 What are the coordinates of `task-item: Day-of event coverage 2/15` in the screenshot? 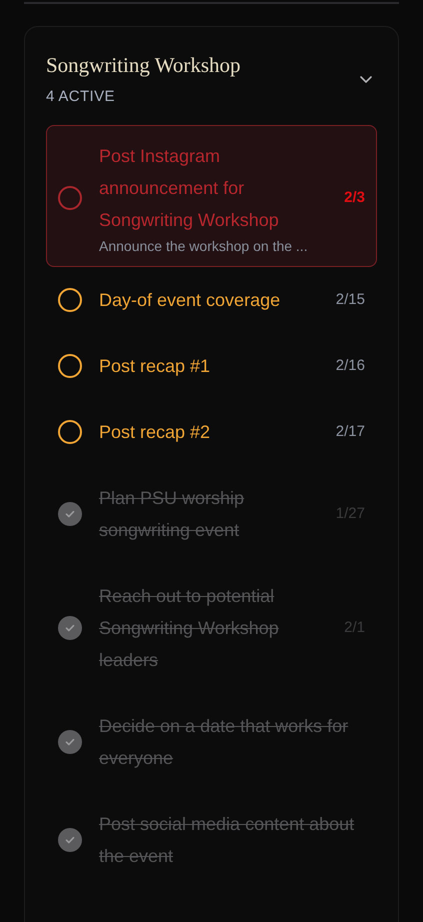 It's located at (211, 300).